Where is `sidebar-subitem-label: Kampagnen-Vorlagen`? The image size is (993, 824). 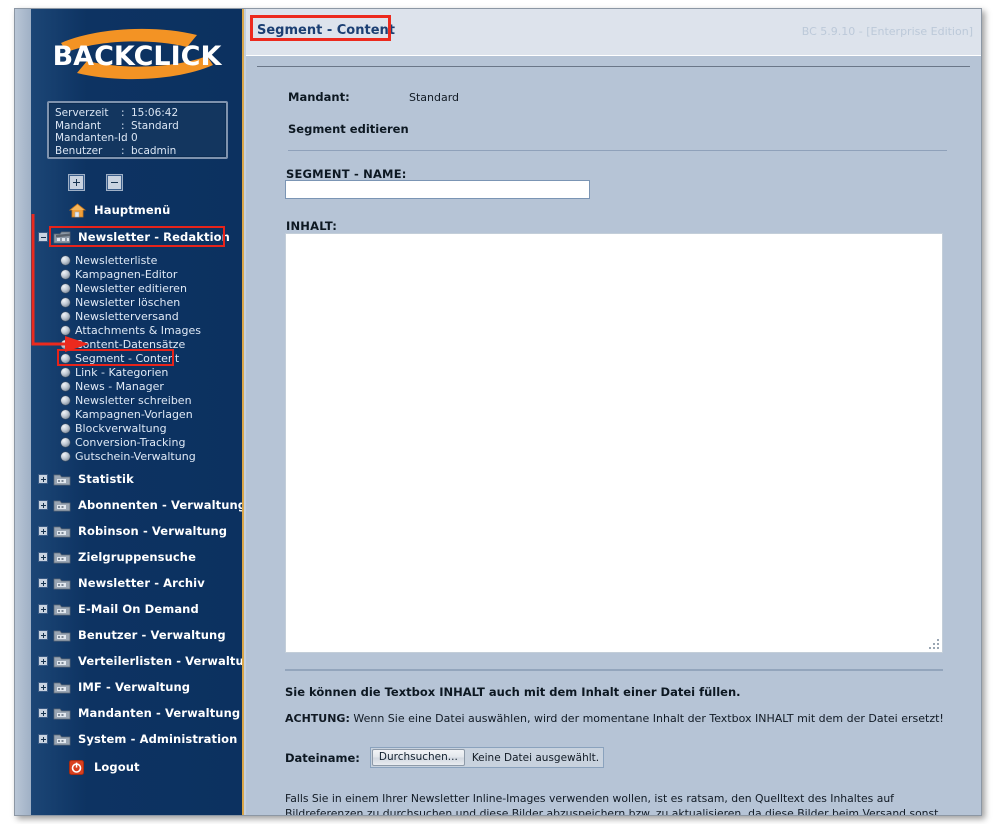
sidebar-subitem-label: Kampagnen-Vorlagen is located at coordinates (134, 414).